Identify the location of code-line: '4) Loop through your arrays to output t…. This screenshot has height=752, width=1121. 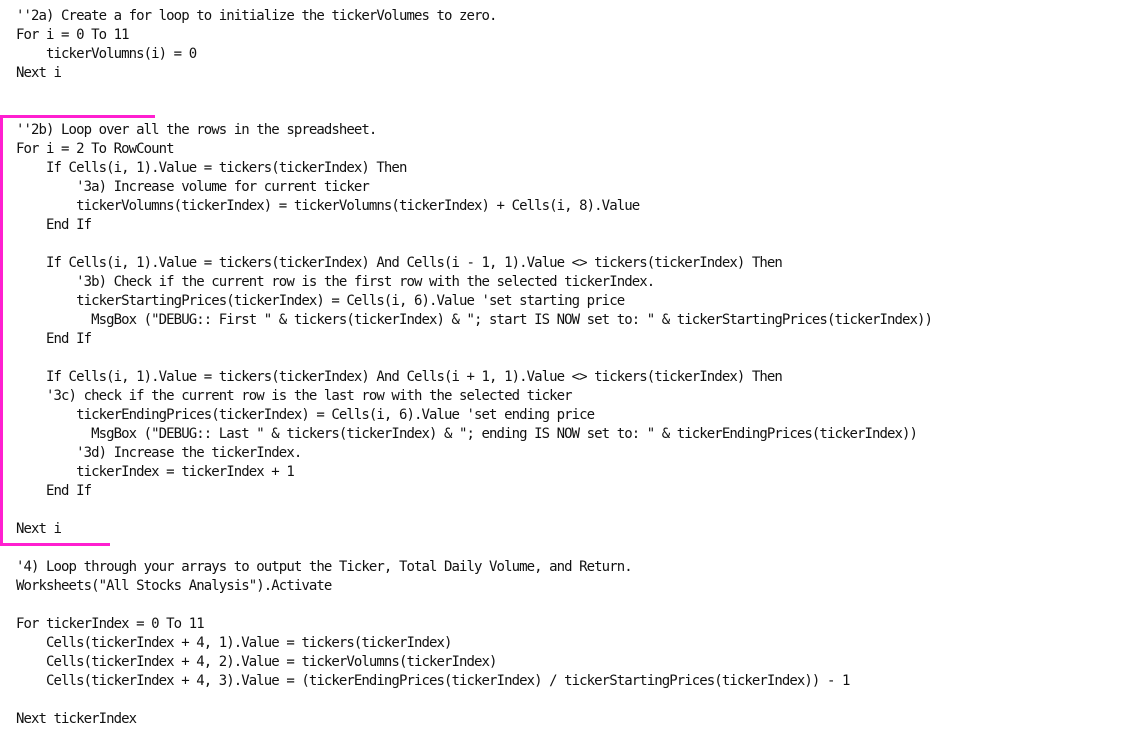
(324, 567).